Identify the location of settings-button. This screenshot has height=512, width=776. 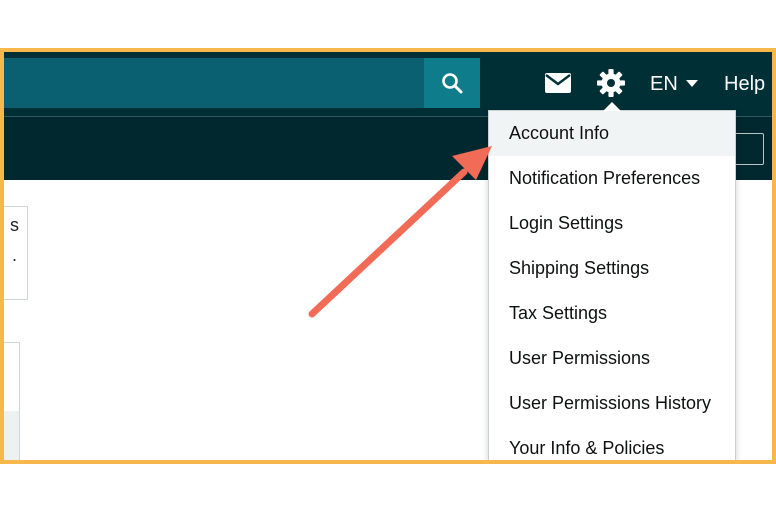
(611, 83).